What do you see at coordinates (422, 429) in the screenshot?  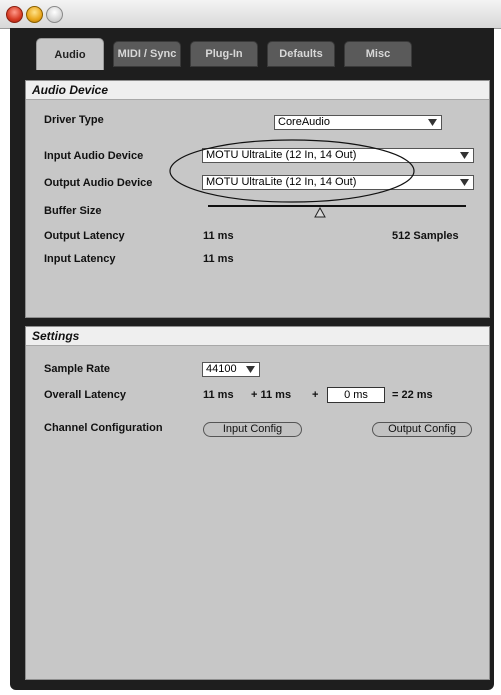 I see `output-config-button: Output Config` at bounding box center [422, 429].